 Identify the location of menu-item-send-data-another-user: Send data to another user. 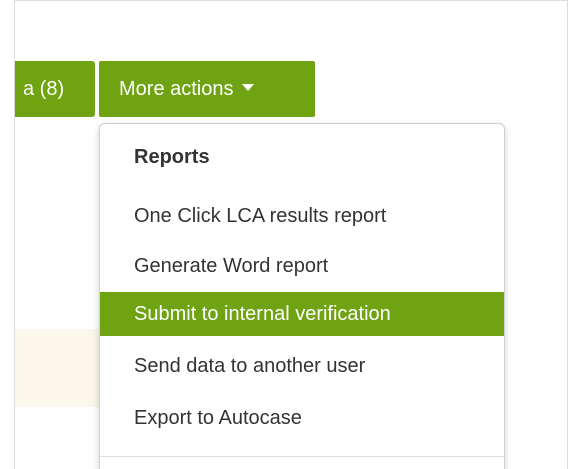
(302, 366).